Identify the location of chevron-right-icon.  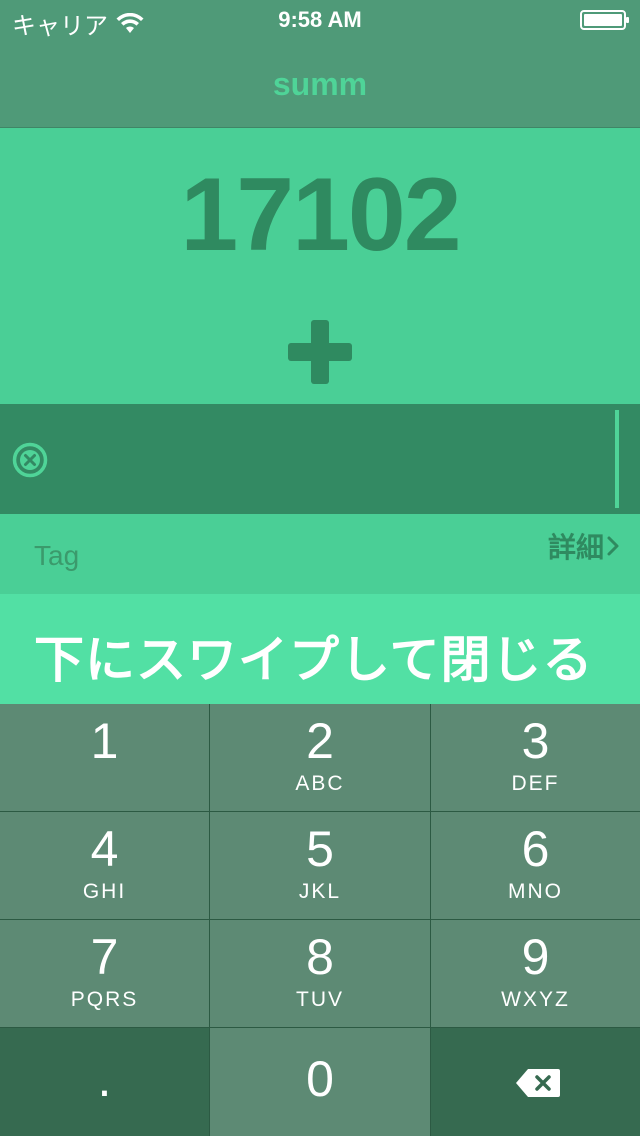
(613, 546).